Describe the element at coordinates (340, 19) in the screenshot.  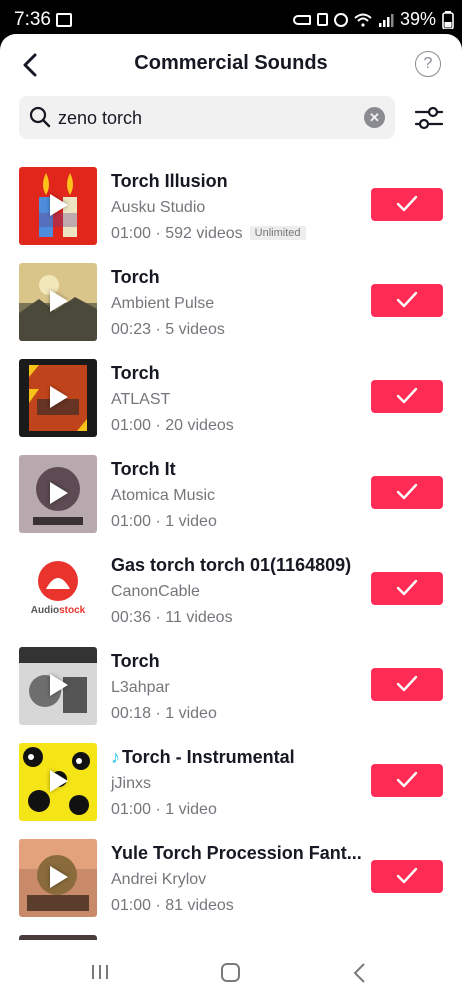
I see `alarm-icon` at that location.